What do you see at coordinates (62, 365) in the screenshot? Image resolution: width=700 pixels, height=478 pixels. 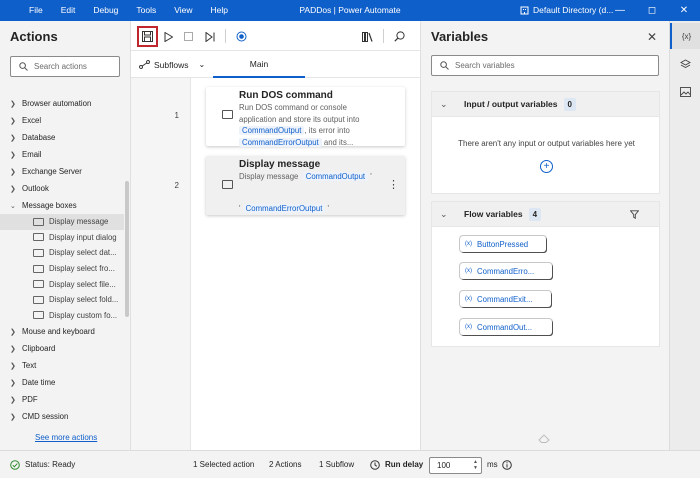 I see `category-text: ❯ Text` at bounding box center [62, 365].